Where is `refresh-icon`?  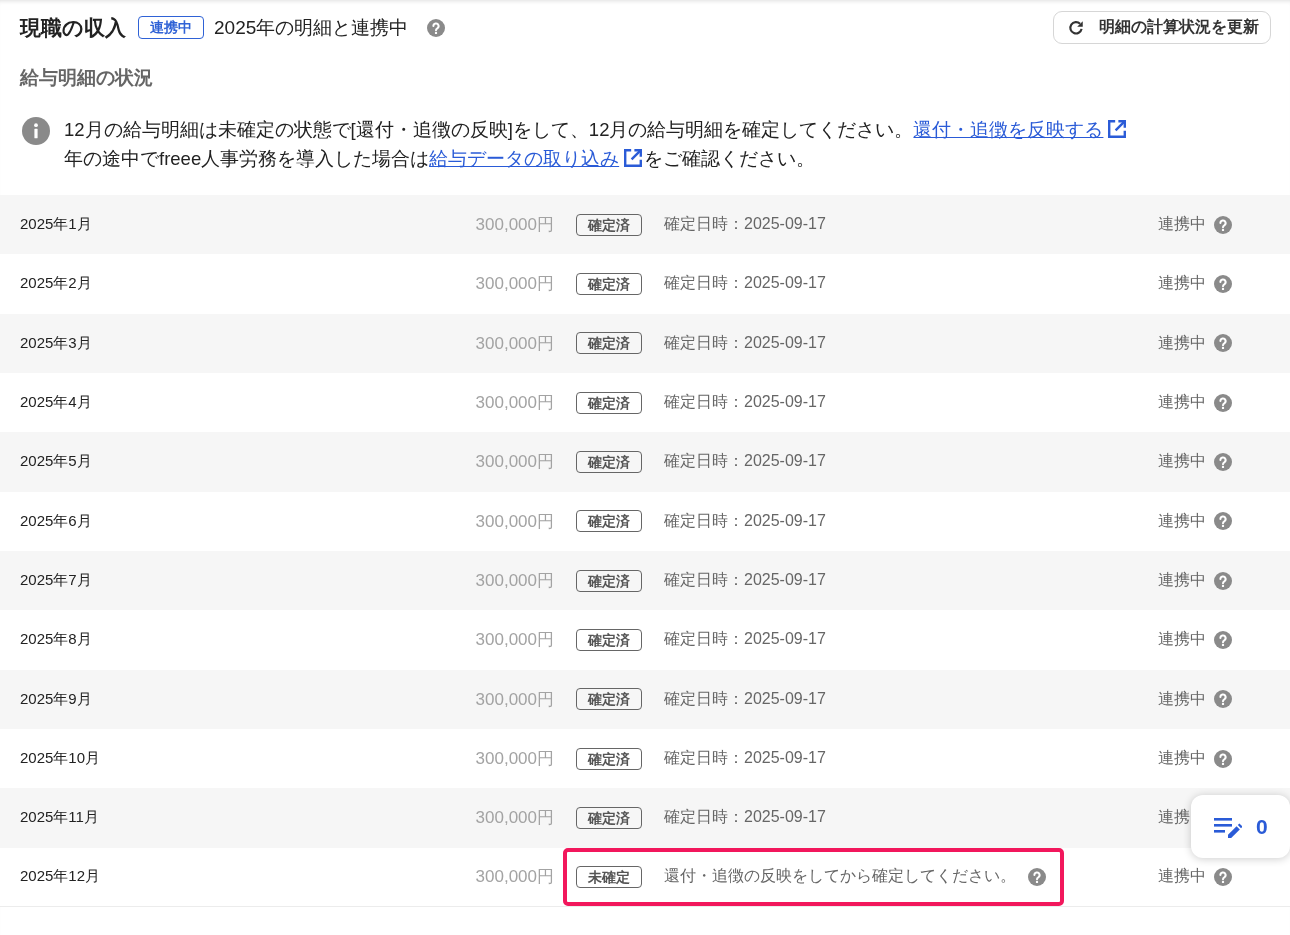 refresh-icon is located at coordinates (1076, 27).